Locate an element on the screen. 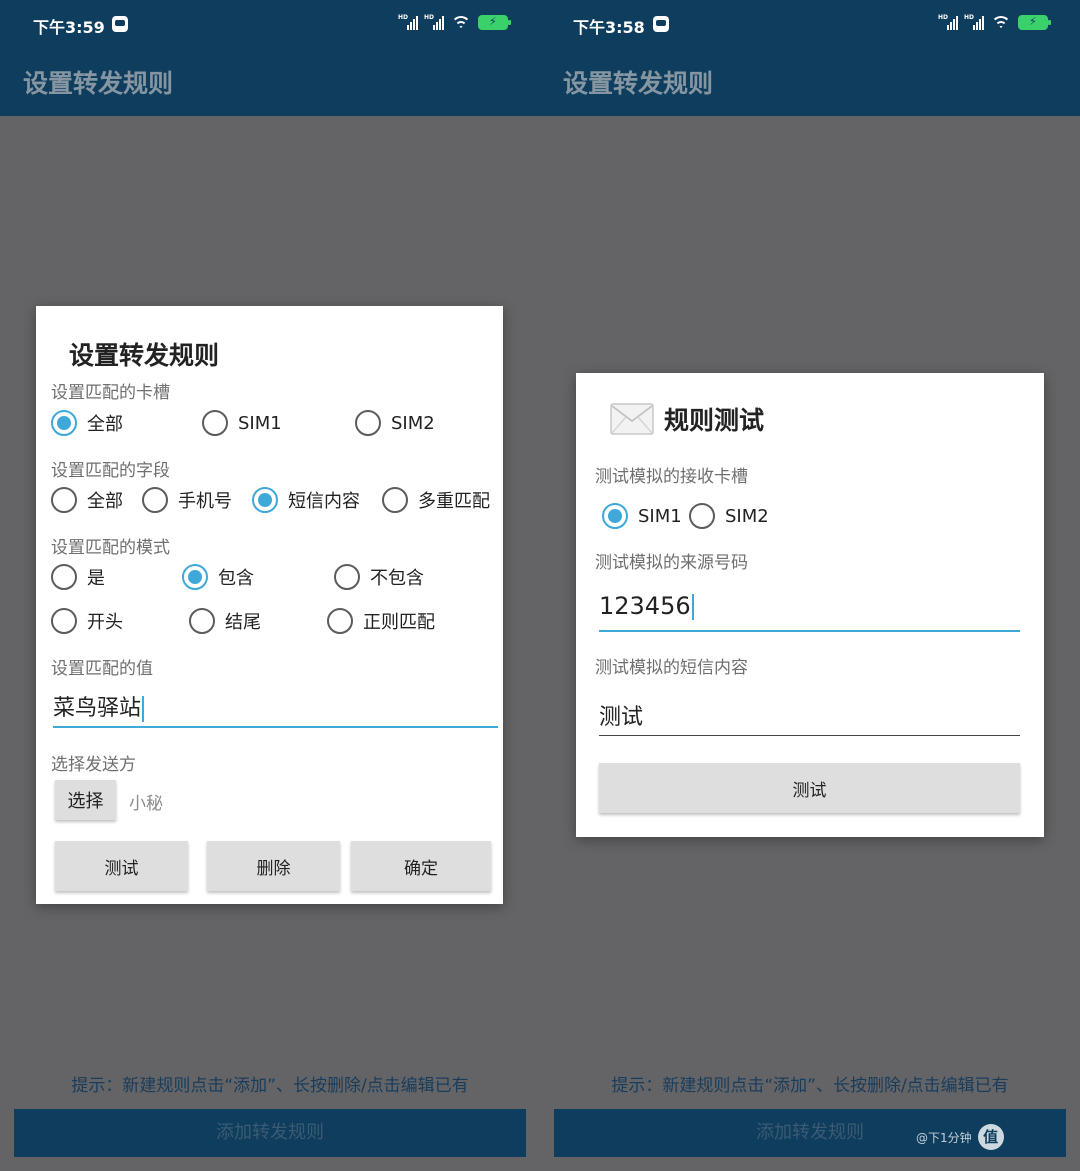 The height and width of the screenshot is (1171, 1080). number-section-label: 测试模拟的来源号码 is located at coordinates (671, 563).